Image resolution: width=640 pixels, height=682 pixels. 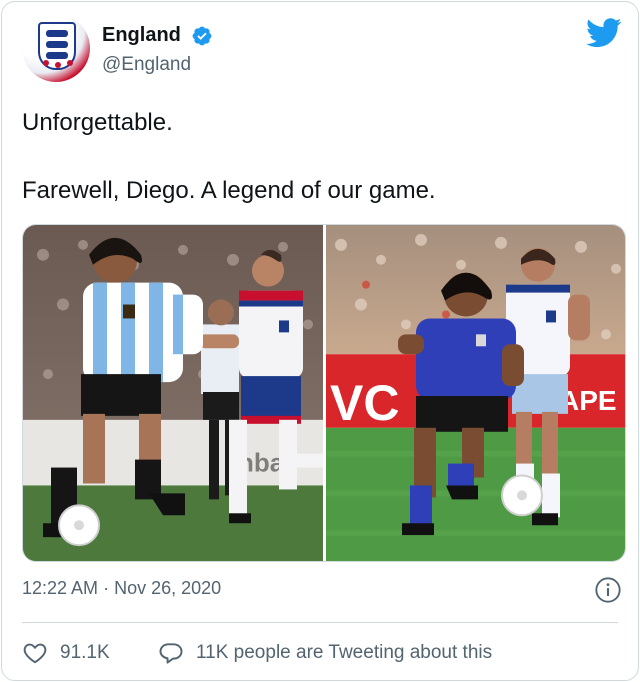 What do you see at coordinates (35, 653) in the screenshot?
I see `heart-icon` at bounding box center [35, 653].